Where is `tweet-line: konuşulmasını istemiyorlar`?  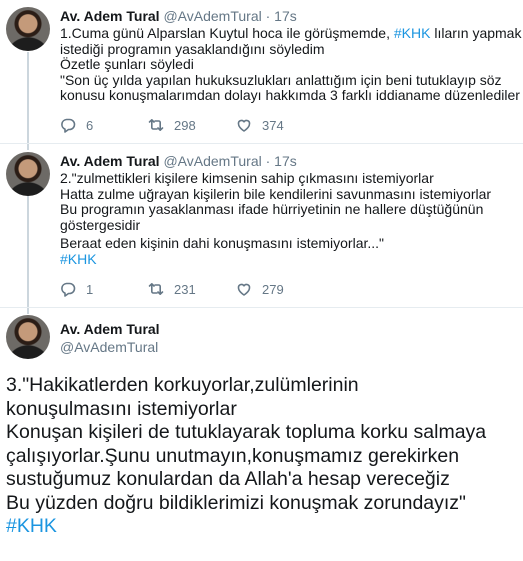
tweet-line: konuşulmasını istemiyorlar is located at coordinates (121, 408).